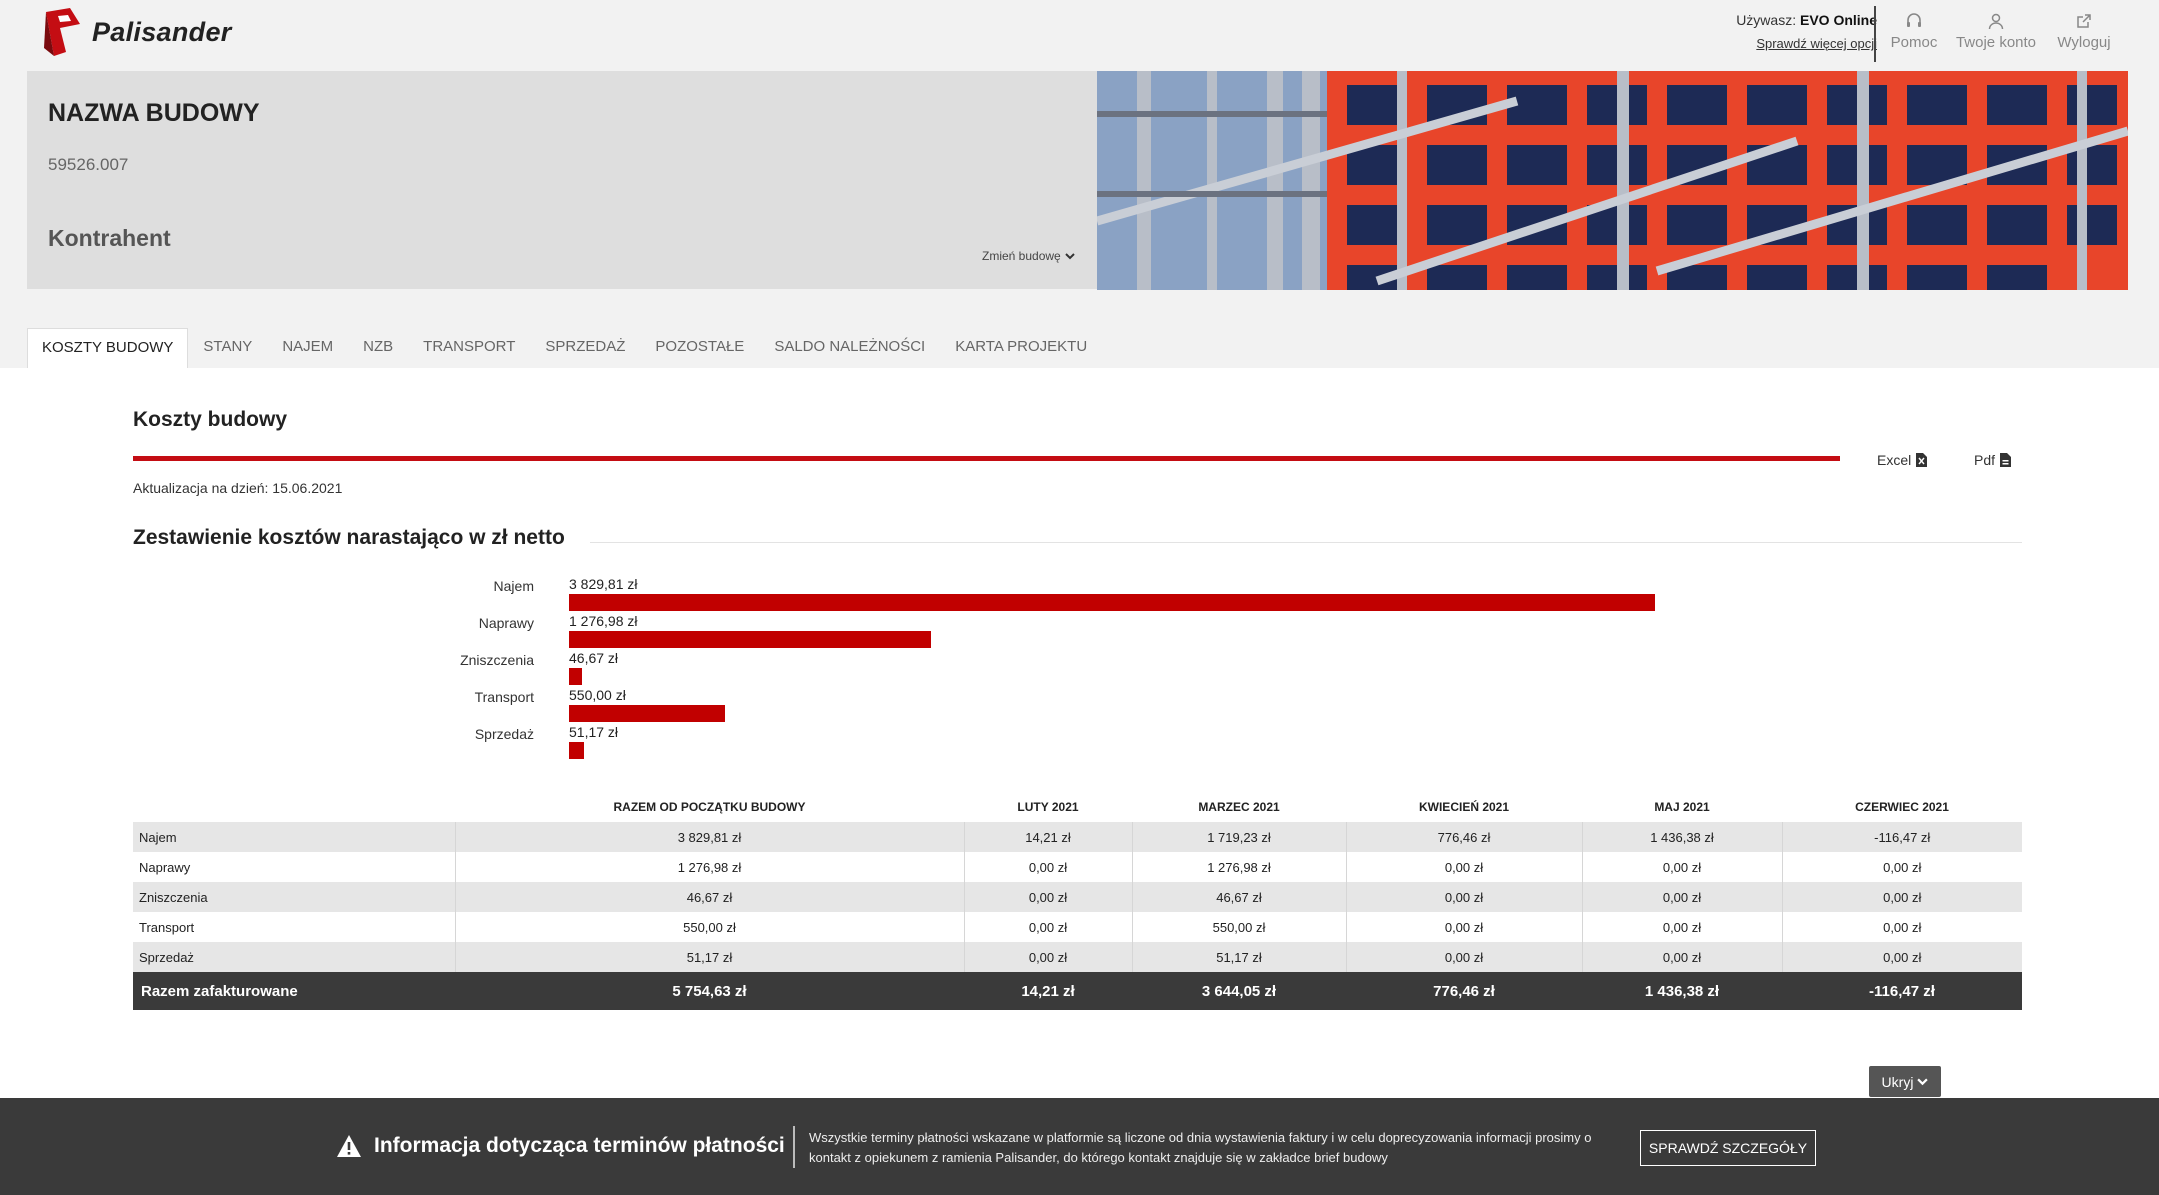  What do you see at coordinates (294, 897) in the screenshot?
I see `row-label: Zniszczenia` at bounding box center [294, 897].